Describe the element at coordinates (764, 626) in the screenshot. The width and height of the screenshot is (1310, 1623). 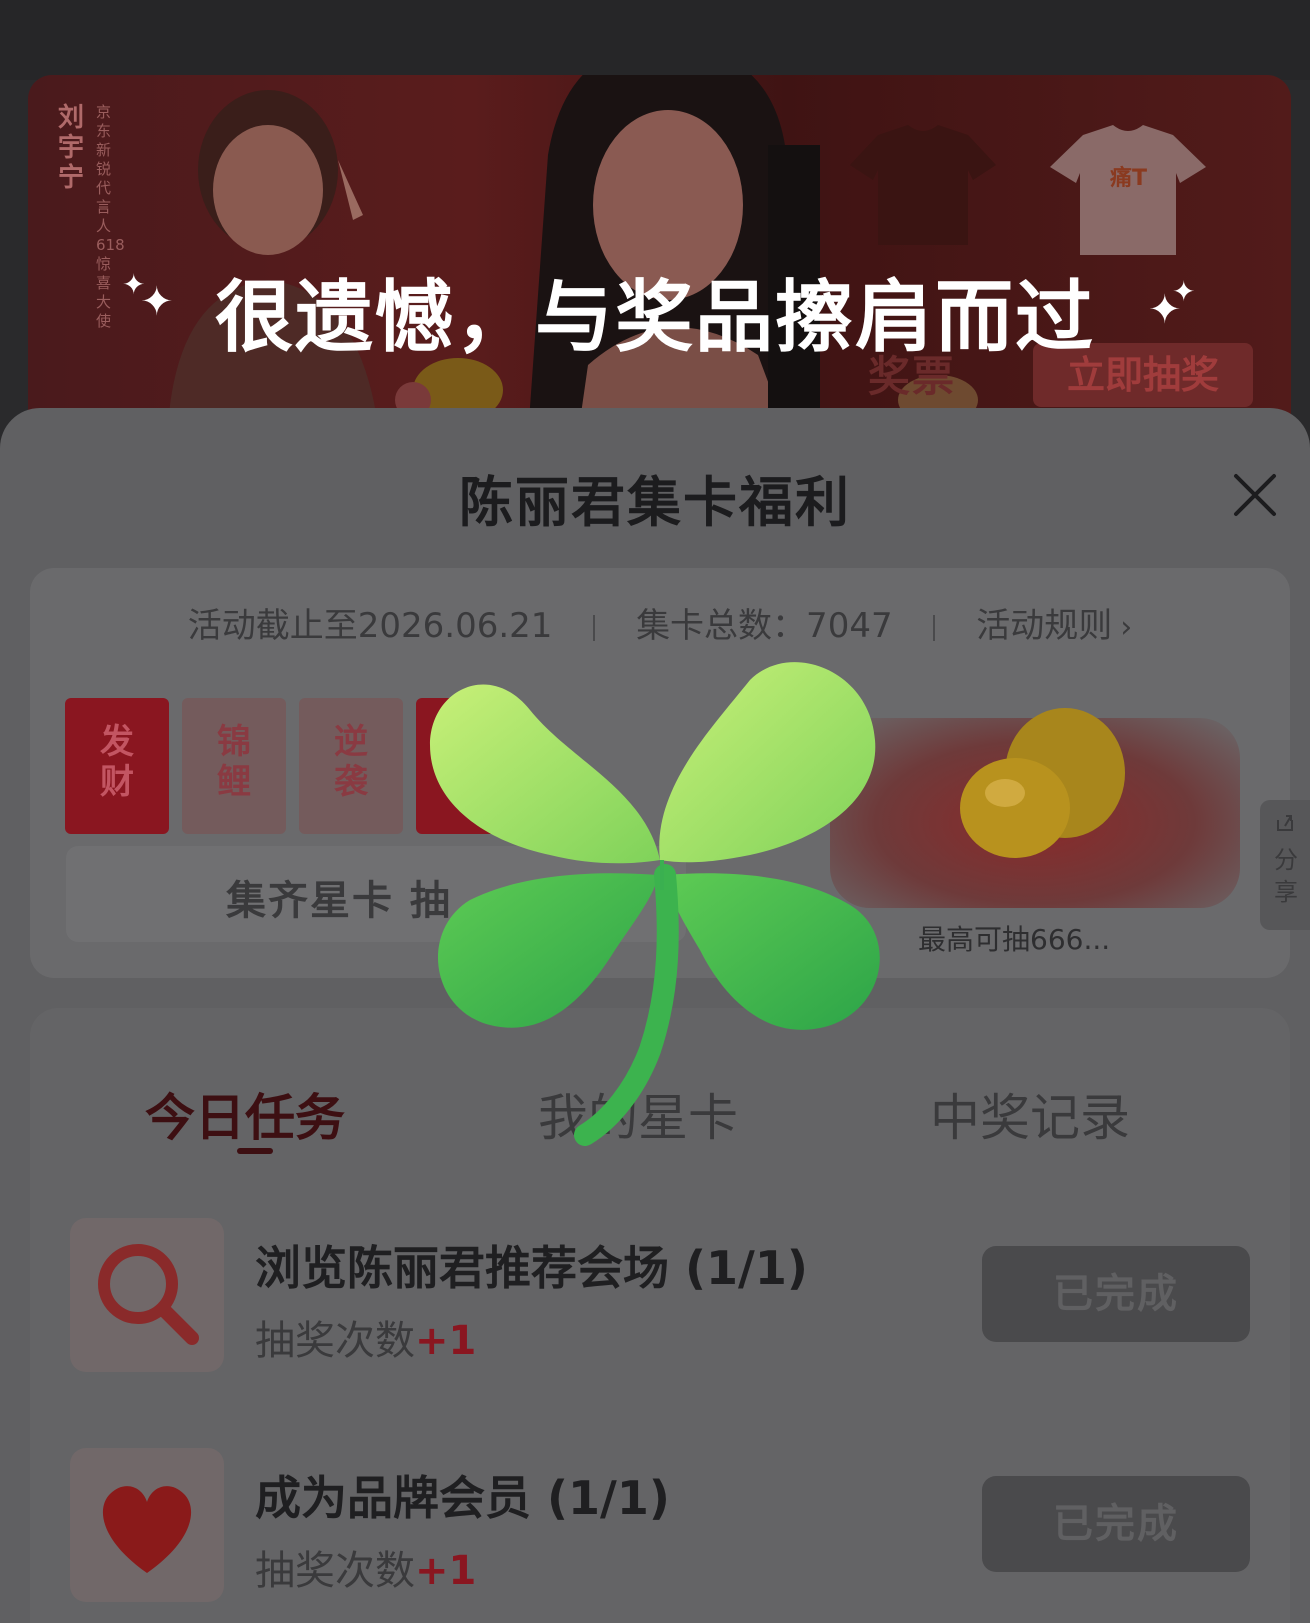
I see `card-total: 集卡总数：7047` at that location.